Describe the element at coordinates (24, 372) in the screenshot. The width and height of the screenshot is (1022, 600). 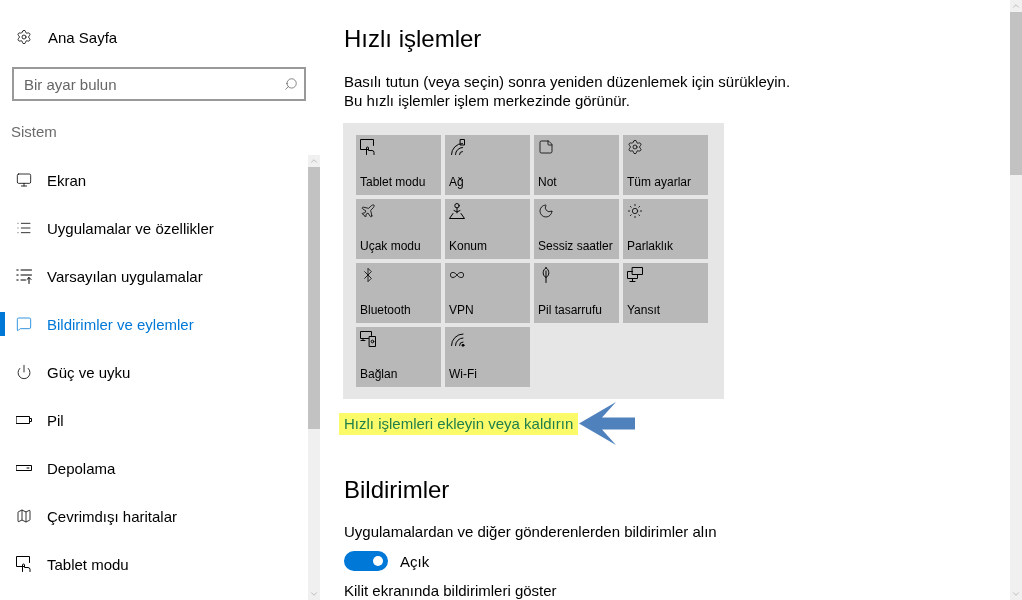
I see `power-icon` at that location.